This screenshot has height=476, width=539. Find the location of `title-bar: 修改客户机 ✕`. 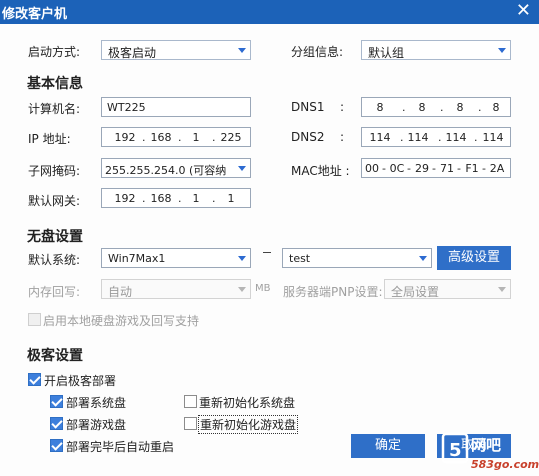

title-bar: 修改客户机 ✕ is located at coordinates (269, 12).